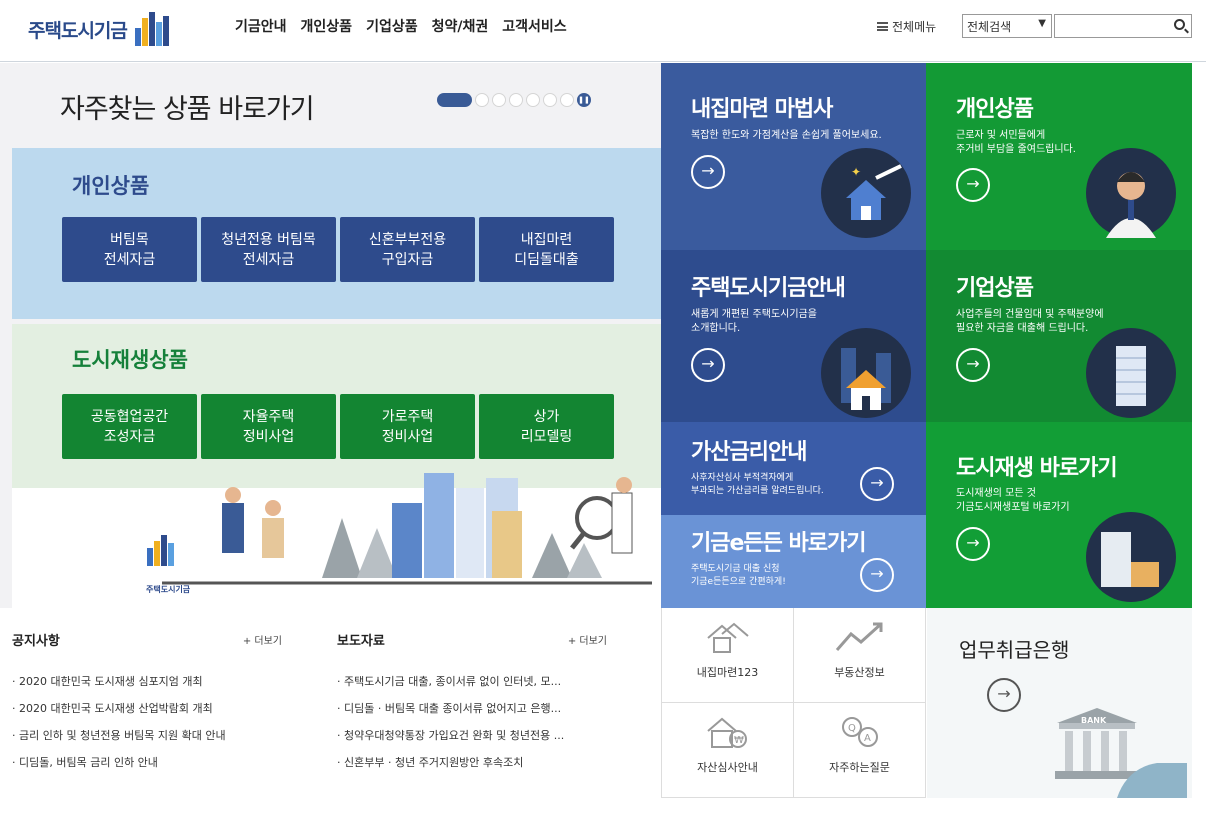  Describe the element at coordinates (1030, 322) in the screenshot. I see `tile-desc: 사업주들의 건물임대 및 주택분양에필요한 자금을 대출해 드립니다.` at that location.